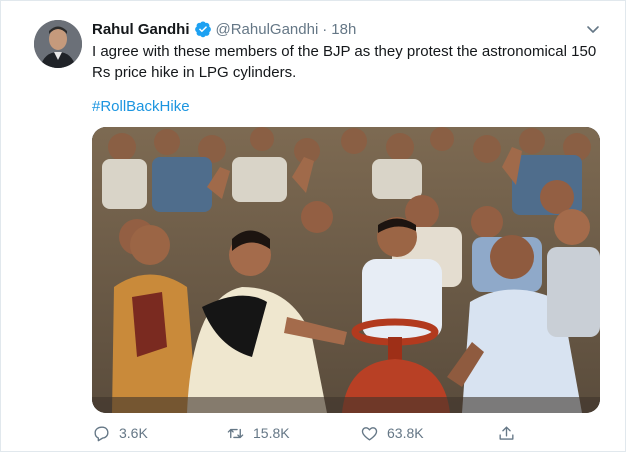 This screenshot has width=626, height=452. I want to click on retweet-button: 15.8K, so click(258, 433).